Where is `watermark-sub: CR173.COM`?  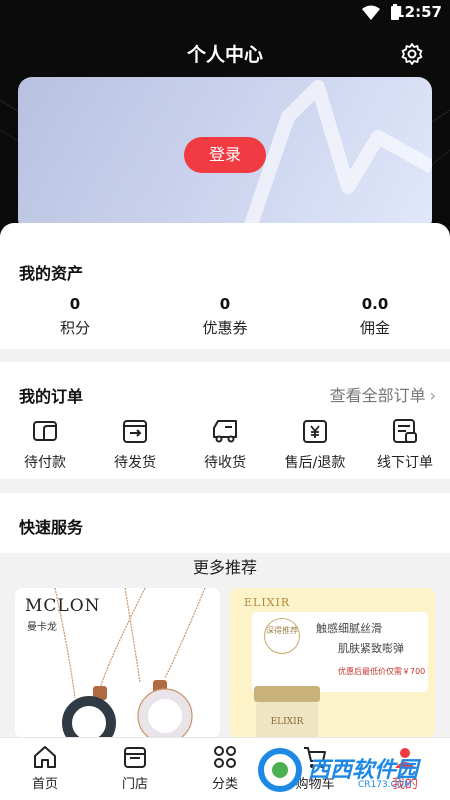 watermark-sub: CR173.COM is located at coordinates (385, 785).